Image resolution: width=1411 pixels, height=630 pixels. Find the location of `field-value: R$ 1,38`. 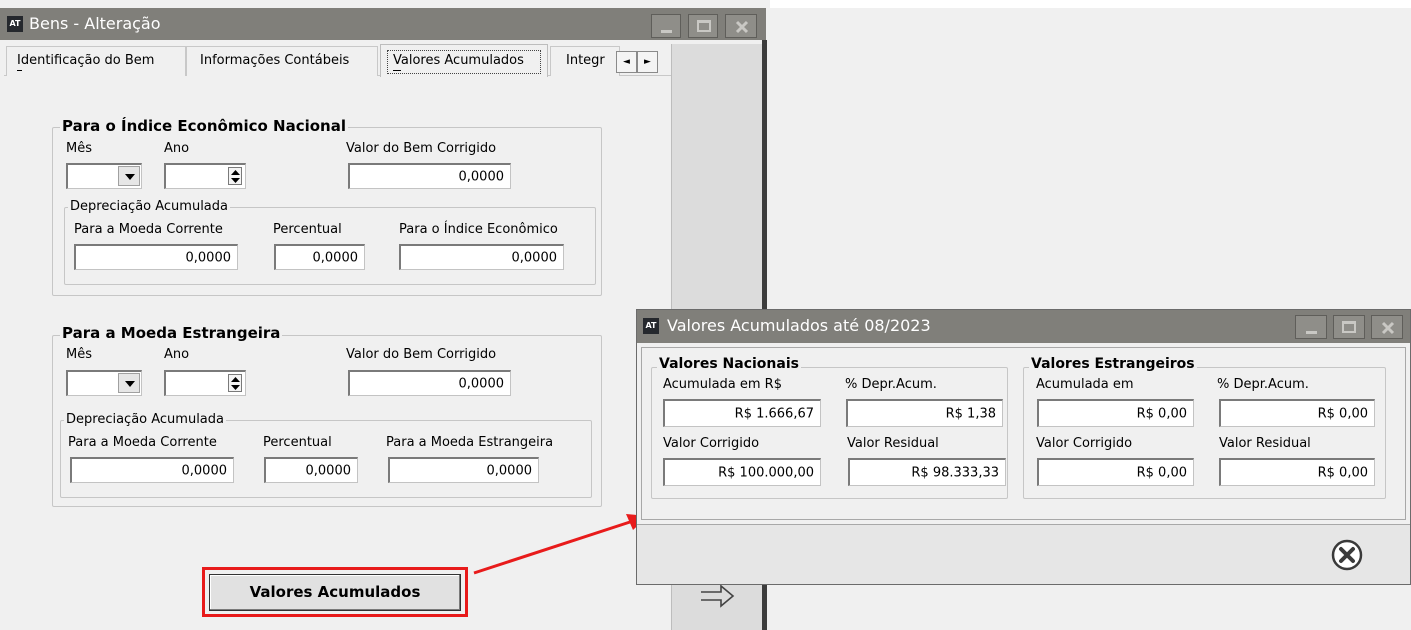

field-value: R$ 1,38 is located at coordinates (970, 413).